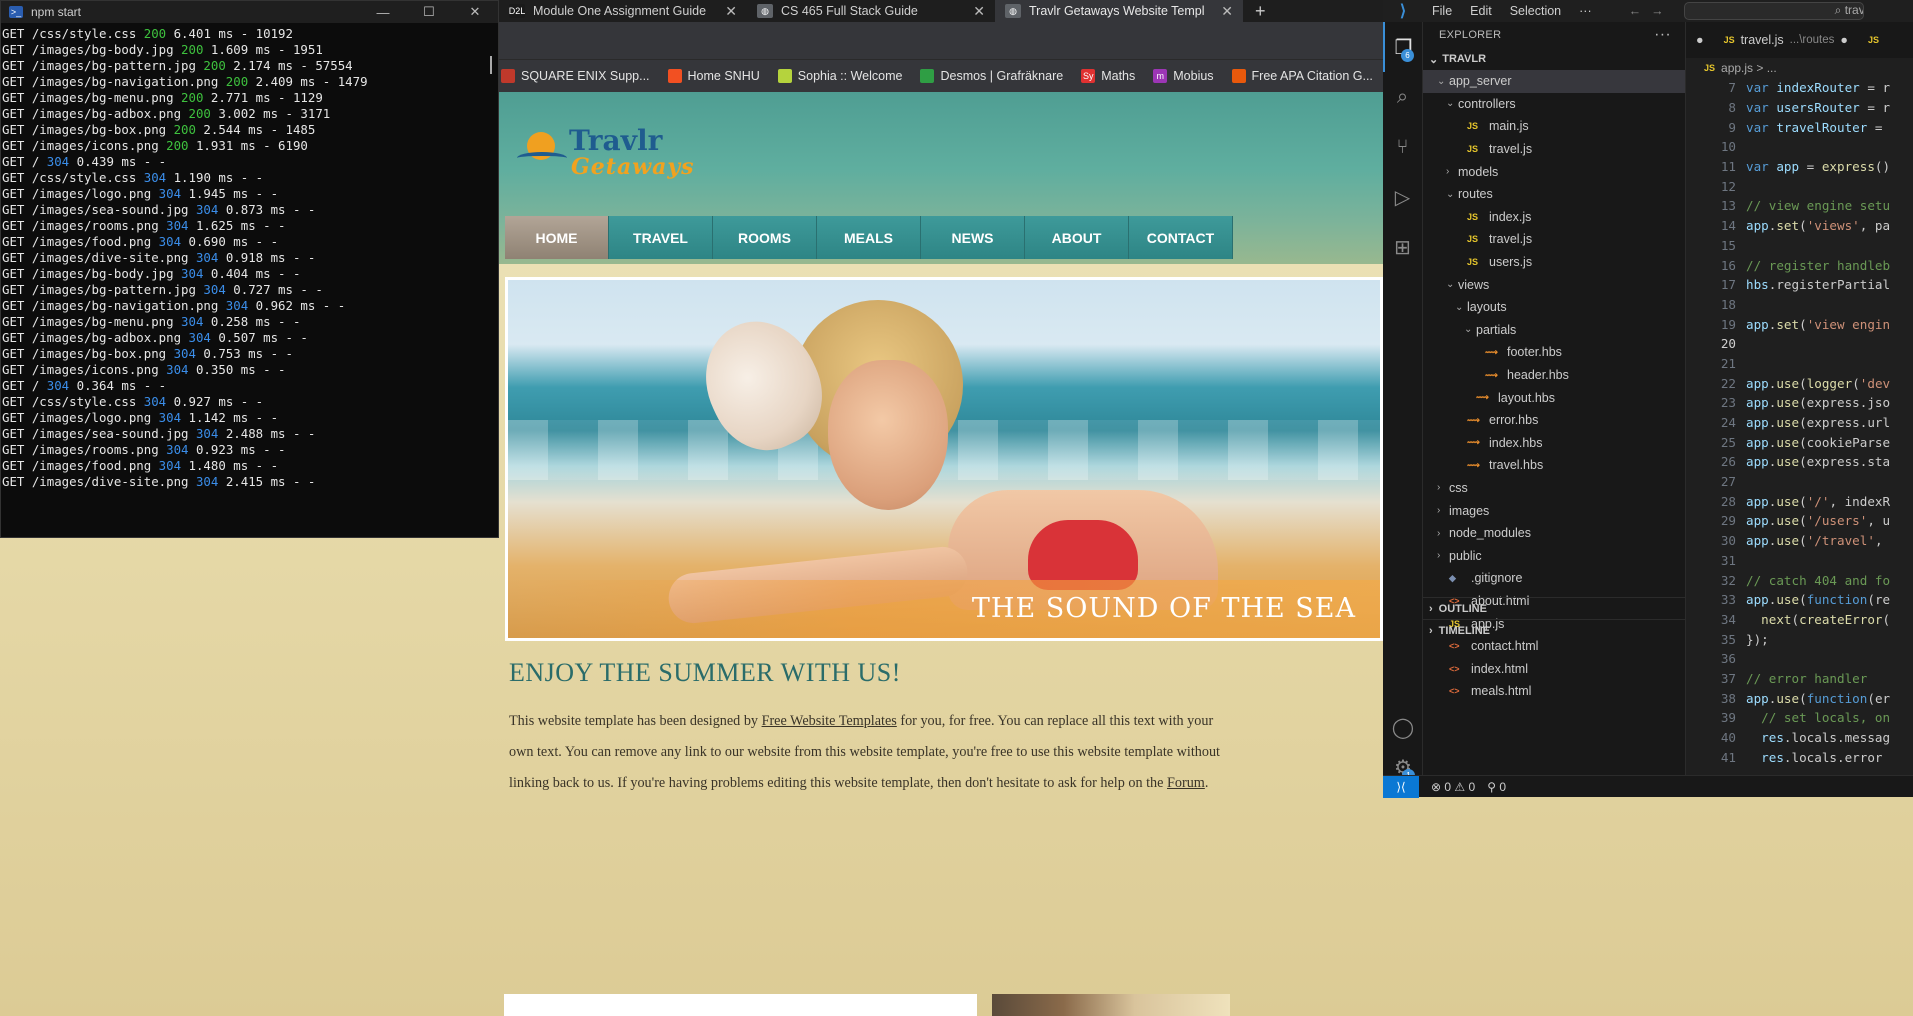 Image resolution: width=1913 pixels, height=1016 pixels. What do you see at coordinates (1554, 420) in the screenshot?
I see `tree-file: ⟿ error.hbs` at bounding box center [1554, 420].